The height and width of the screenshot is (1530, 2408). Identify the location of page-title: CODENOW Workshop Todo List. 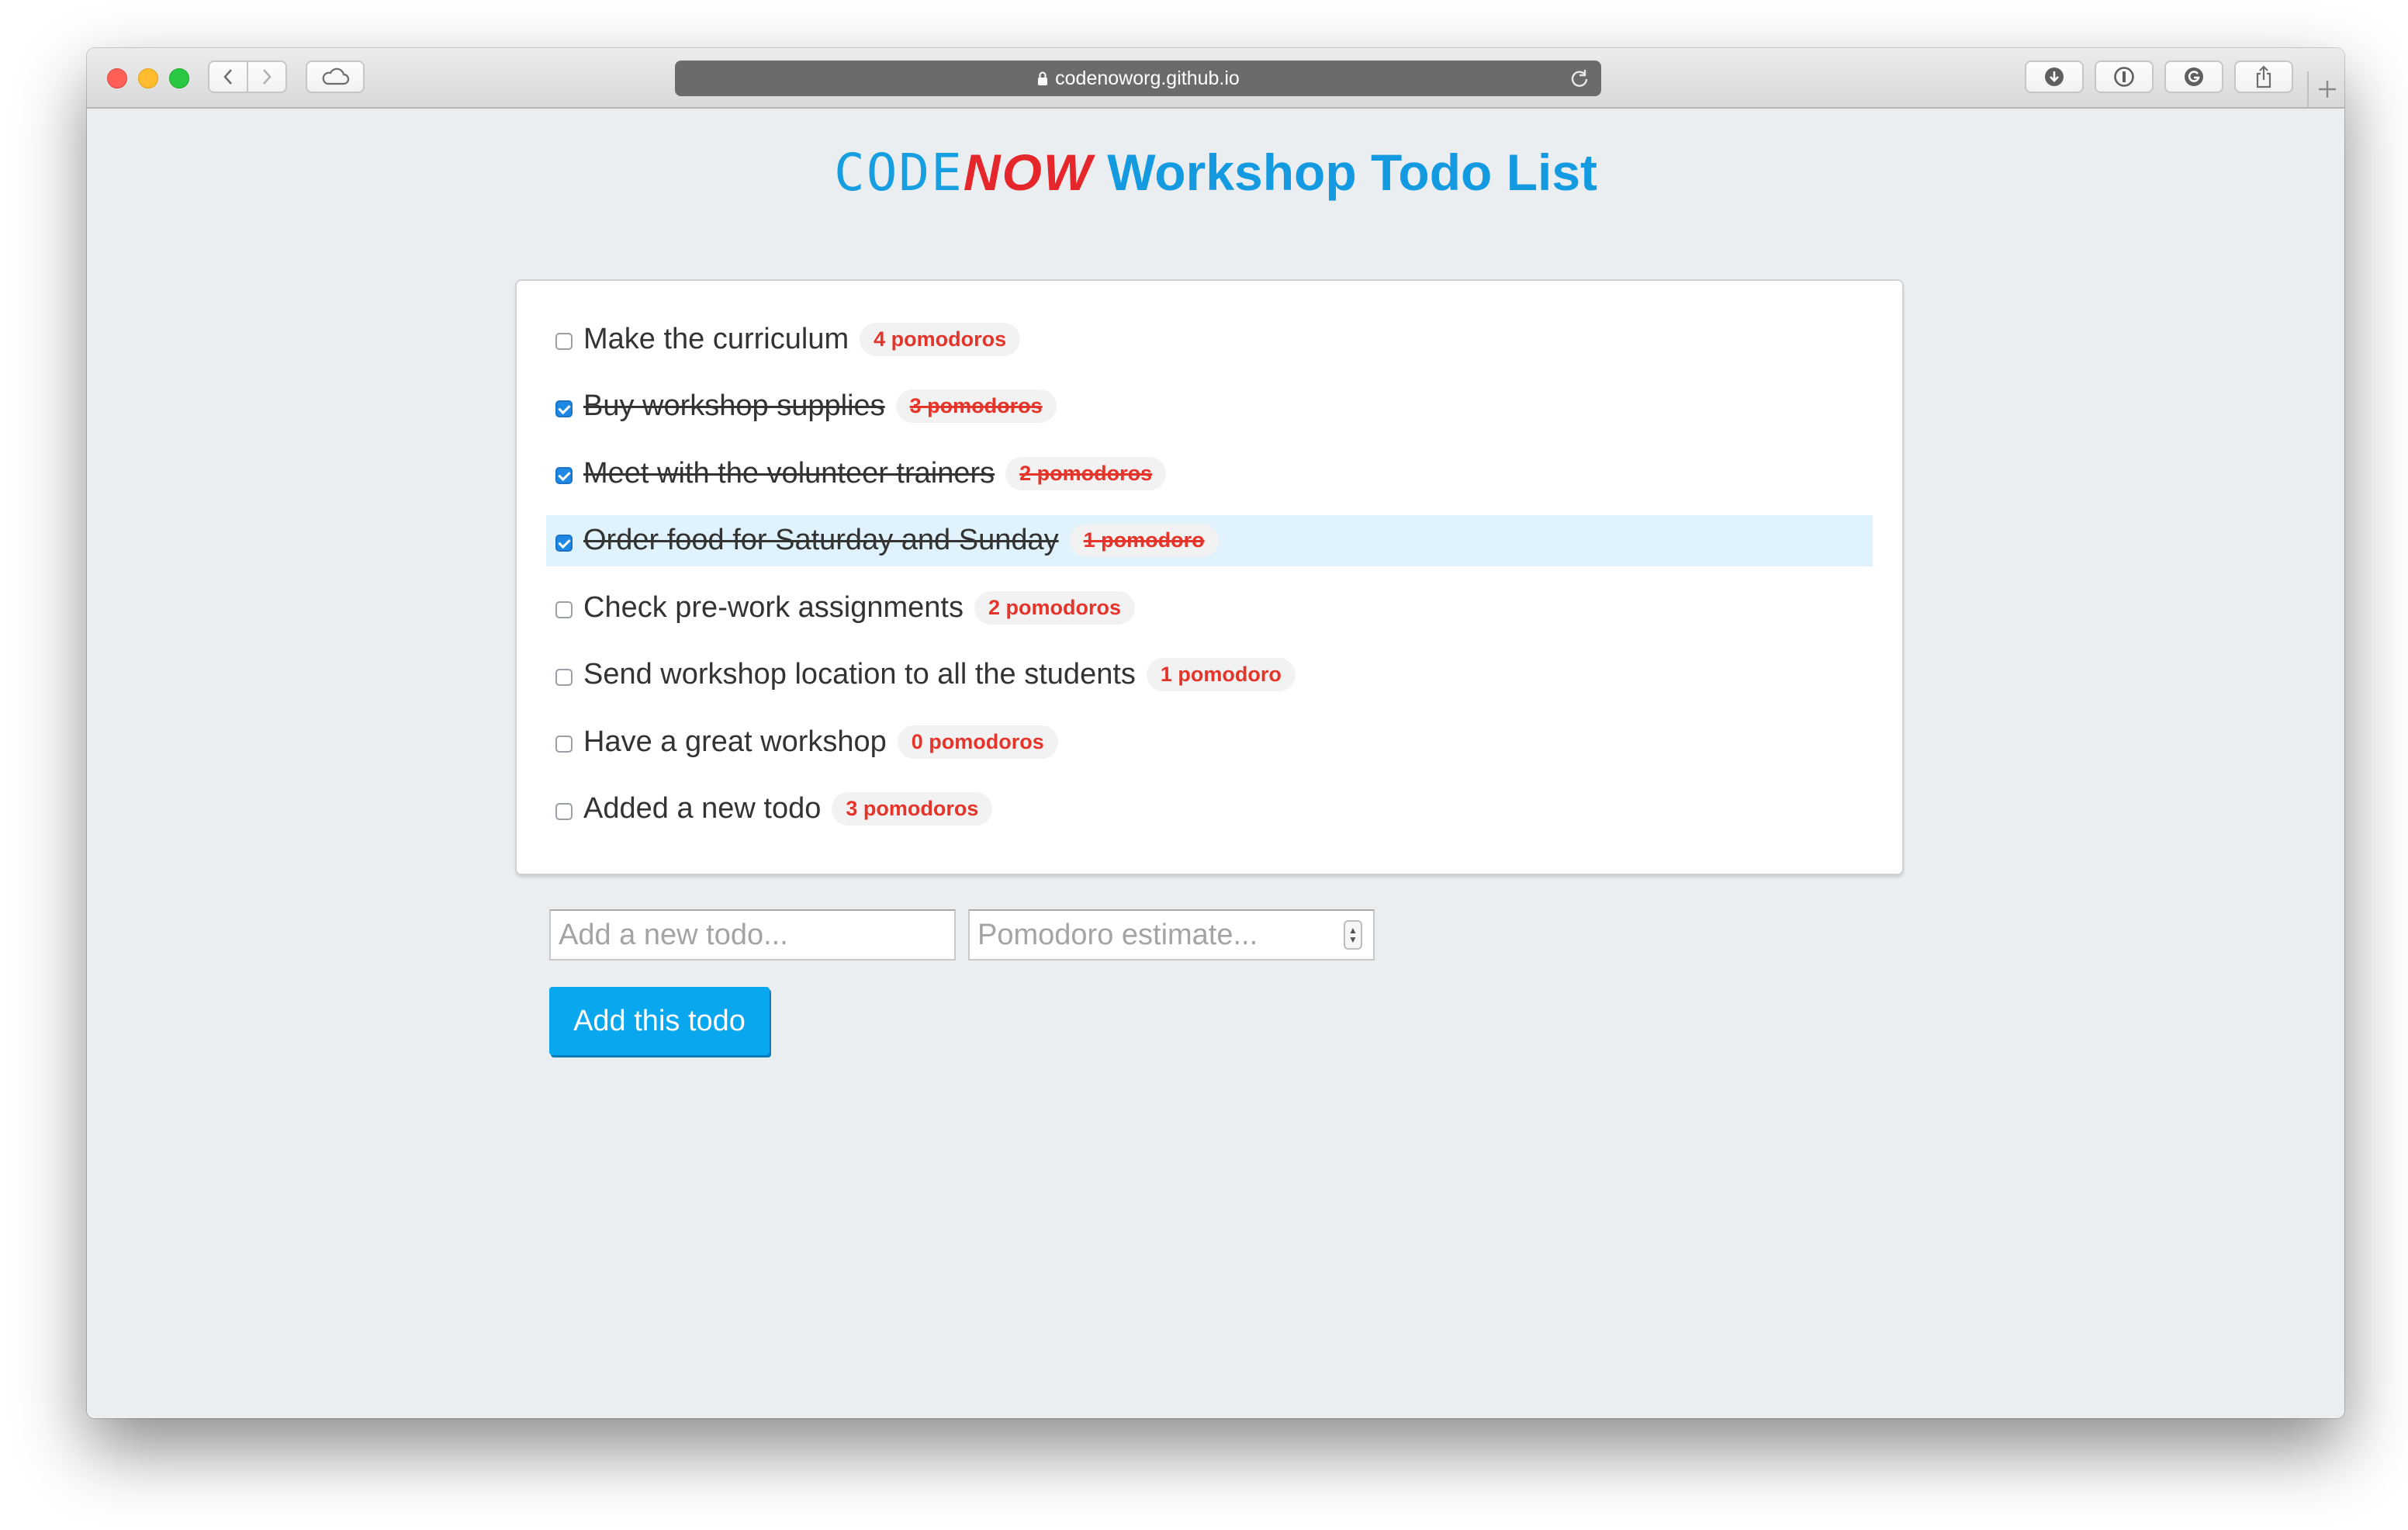
(1215, 172).